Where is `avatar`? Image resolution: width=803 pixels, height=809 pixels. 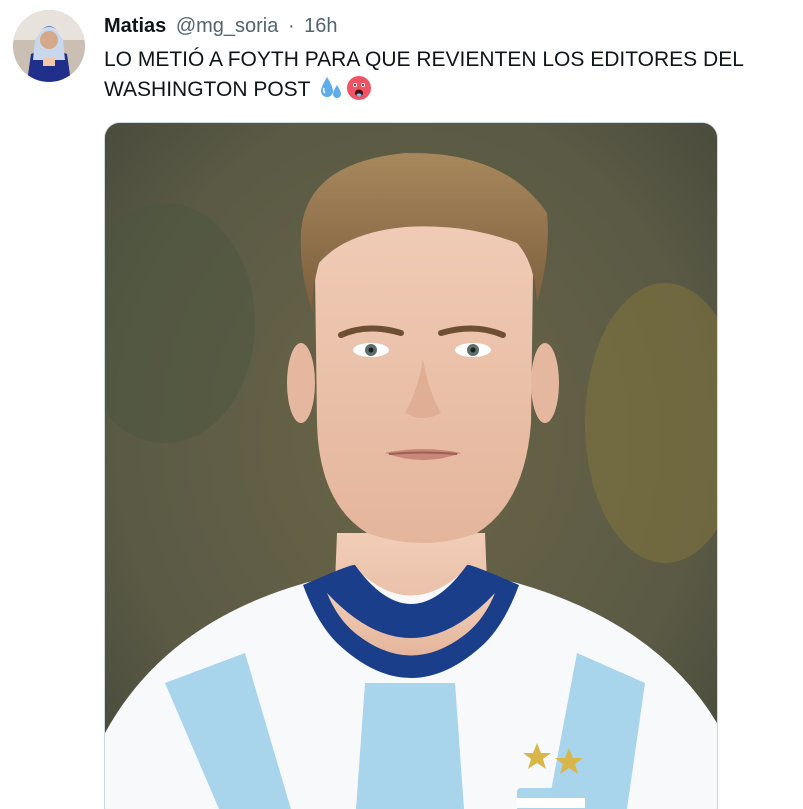
avatar is located at coordinates (49, 46).